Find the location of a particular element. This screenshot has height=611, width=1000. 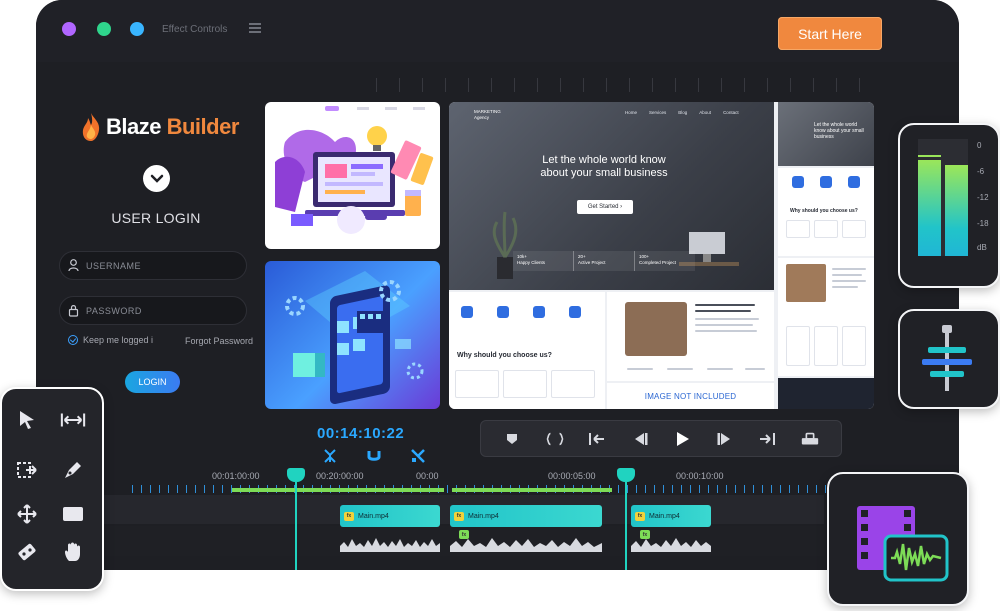

brand-logo: Blaze Builder is located at coordinates (159, 127).